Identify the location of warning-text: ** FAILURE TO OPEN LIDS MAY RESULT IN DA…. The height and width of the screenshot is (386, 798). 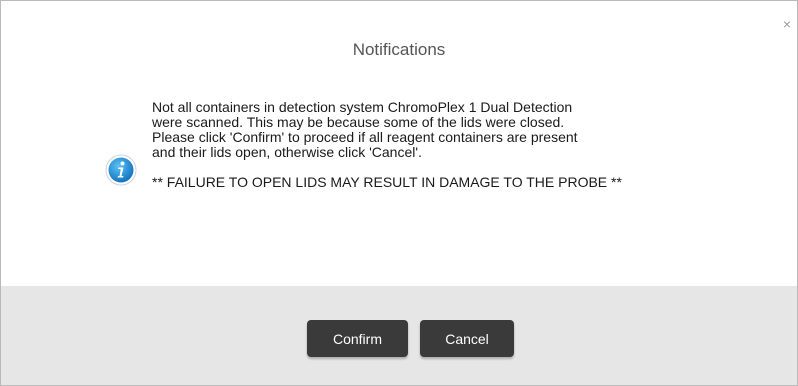
(387, 182).